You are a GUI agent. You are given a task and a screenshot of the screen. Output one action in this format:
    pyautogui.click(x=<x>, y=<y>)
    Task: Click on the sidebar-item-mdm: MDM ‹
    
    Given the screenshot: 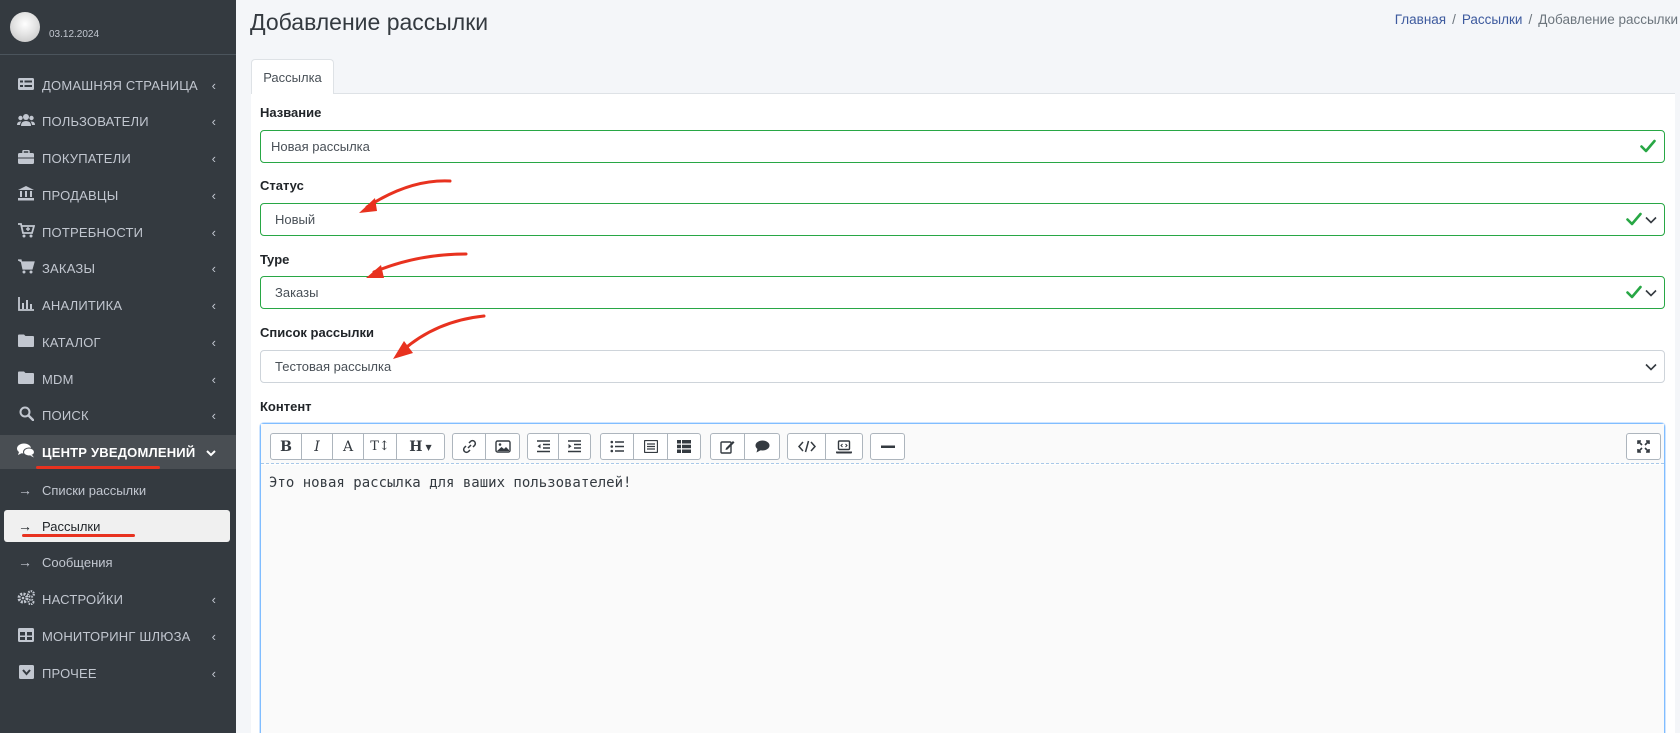 What is the action you would take?
    pyautogui.click(x=118, y=379)
    